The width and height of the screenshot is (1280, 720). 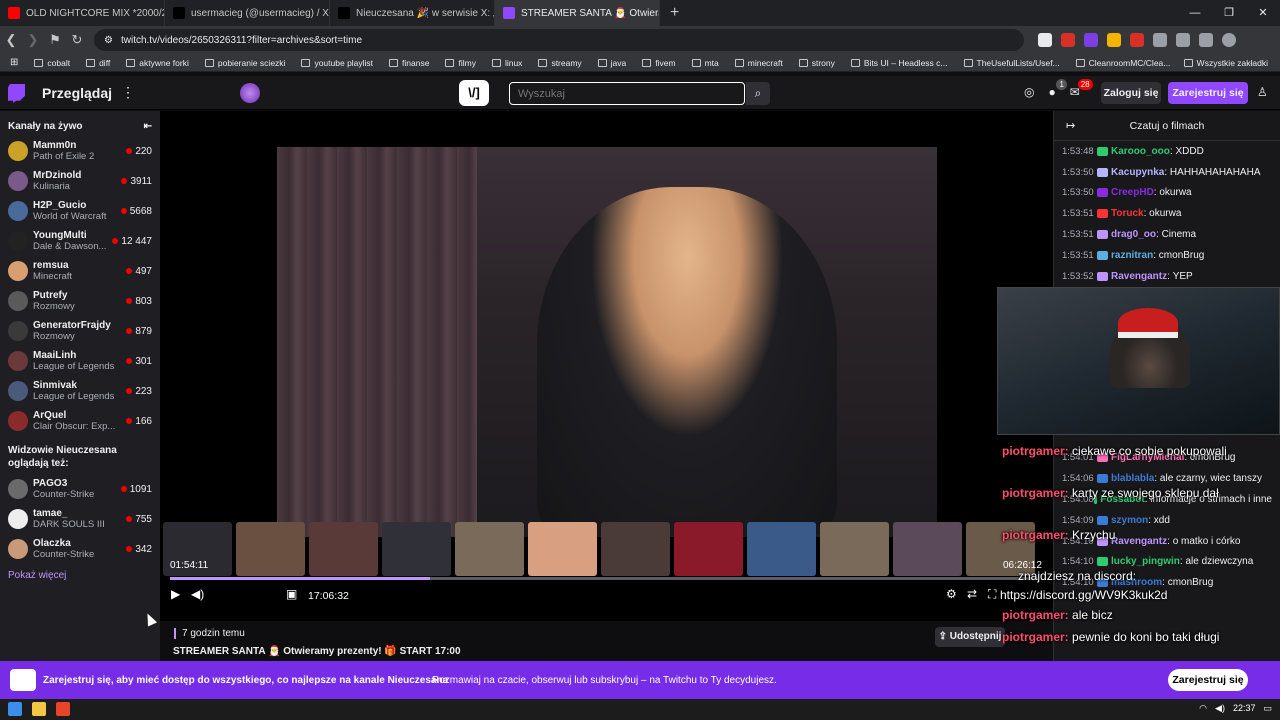 I want to click on chat-username: Karooo_ooo, so click(x=1140, y=151).